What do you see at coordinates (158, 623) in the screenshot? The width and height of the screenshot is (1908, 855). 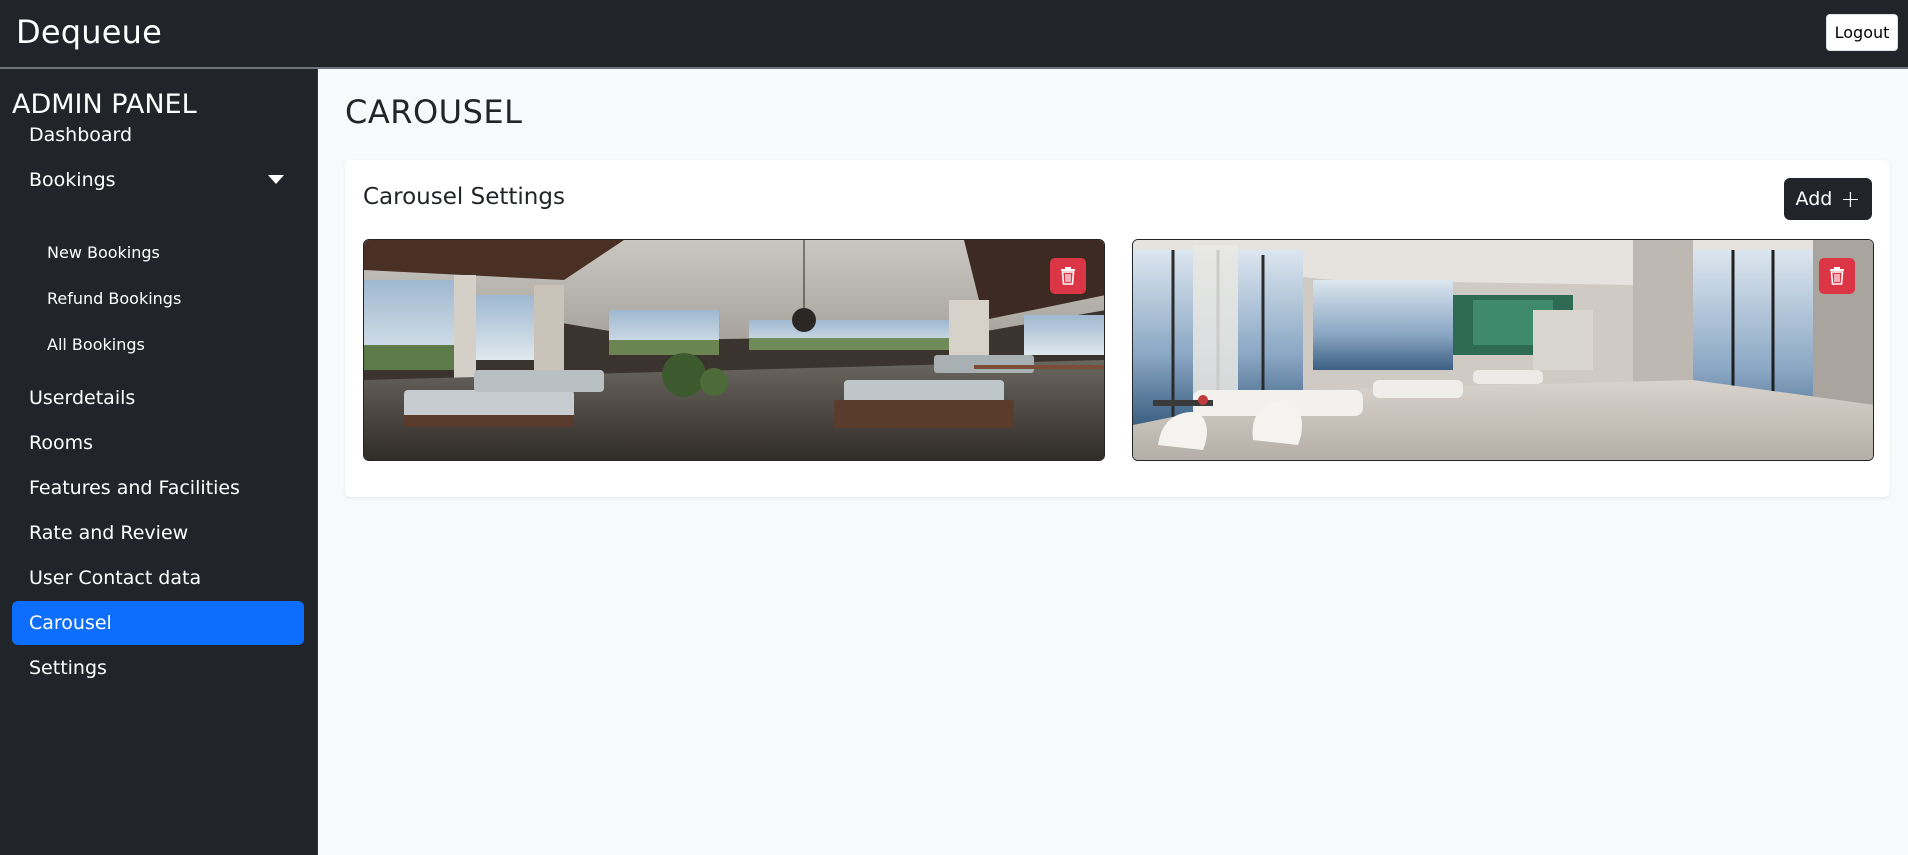 I see `sidebar-item-carousel: Carousel` at bounding box center [158, 623].